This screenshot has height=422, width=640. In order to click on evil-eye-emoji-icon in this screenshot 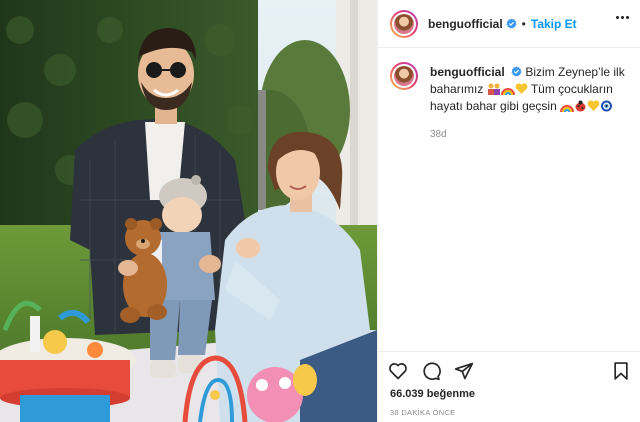, I will do `click(607, 106)`.